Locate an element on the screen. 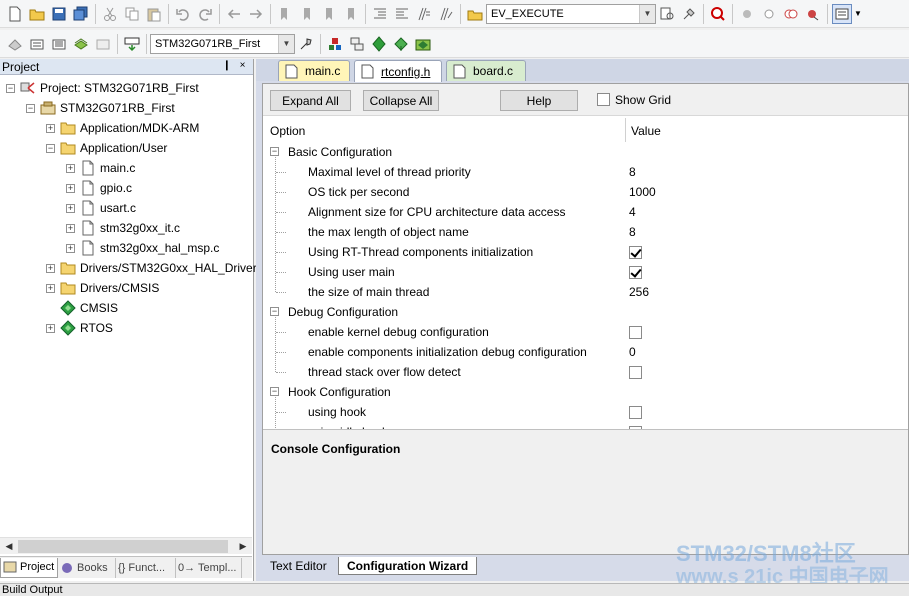  tree-item: + RTOS is located at coordinates (79, 328).